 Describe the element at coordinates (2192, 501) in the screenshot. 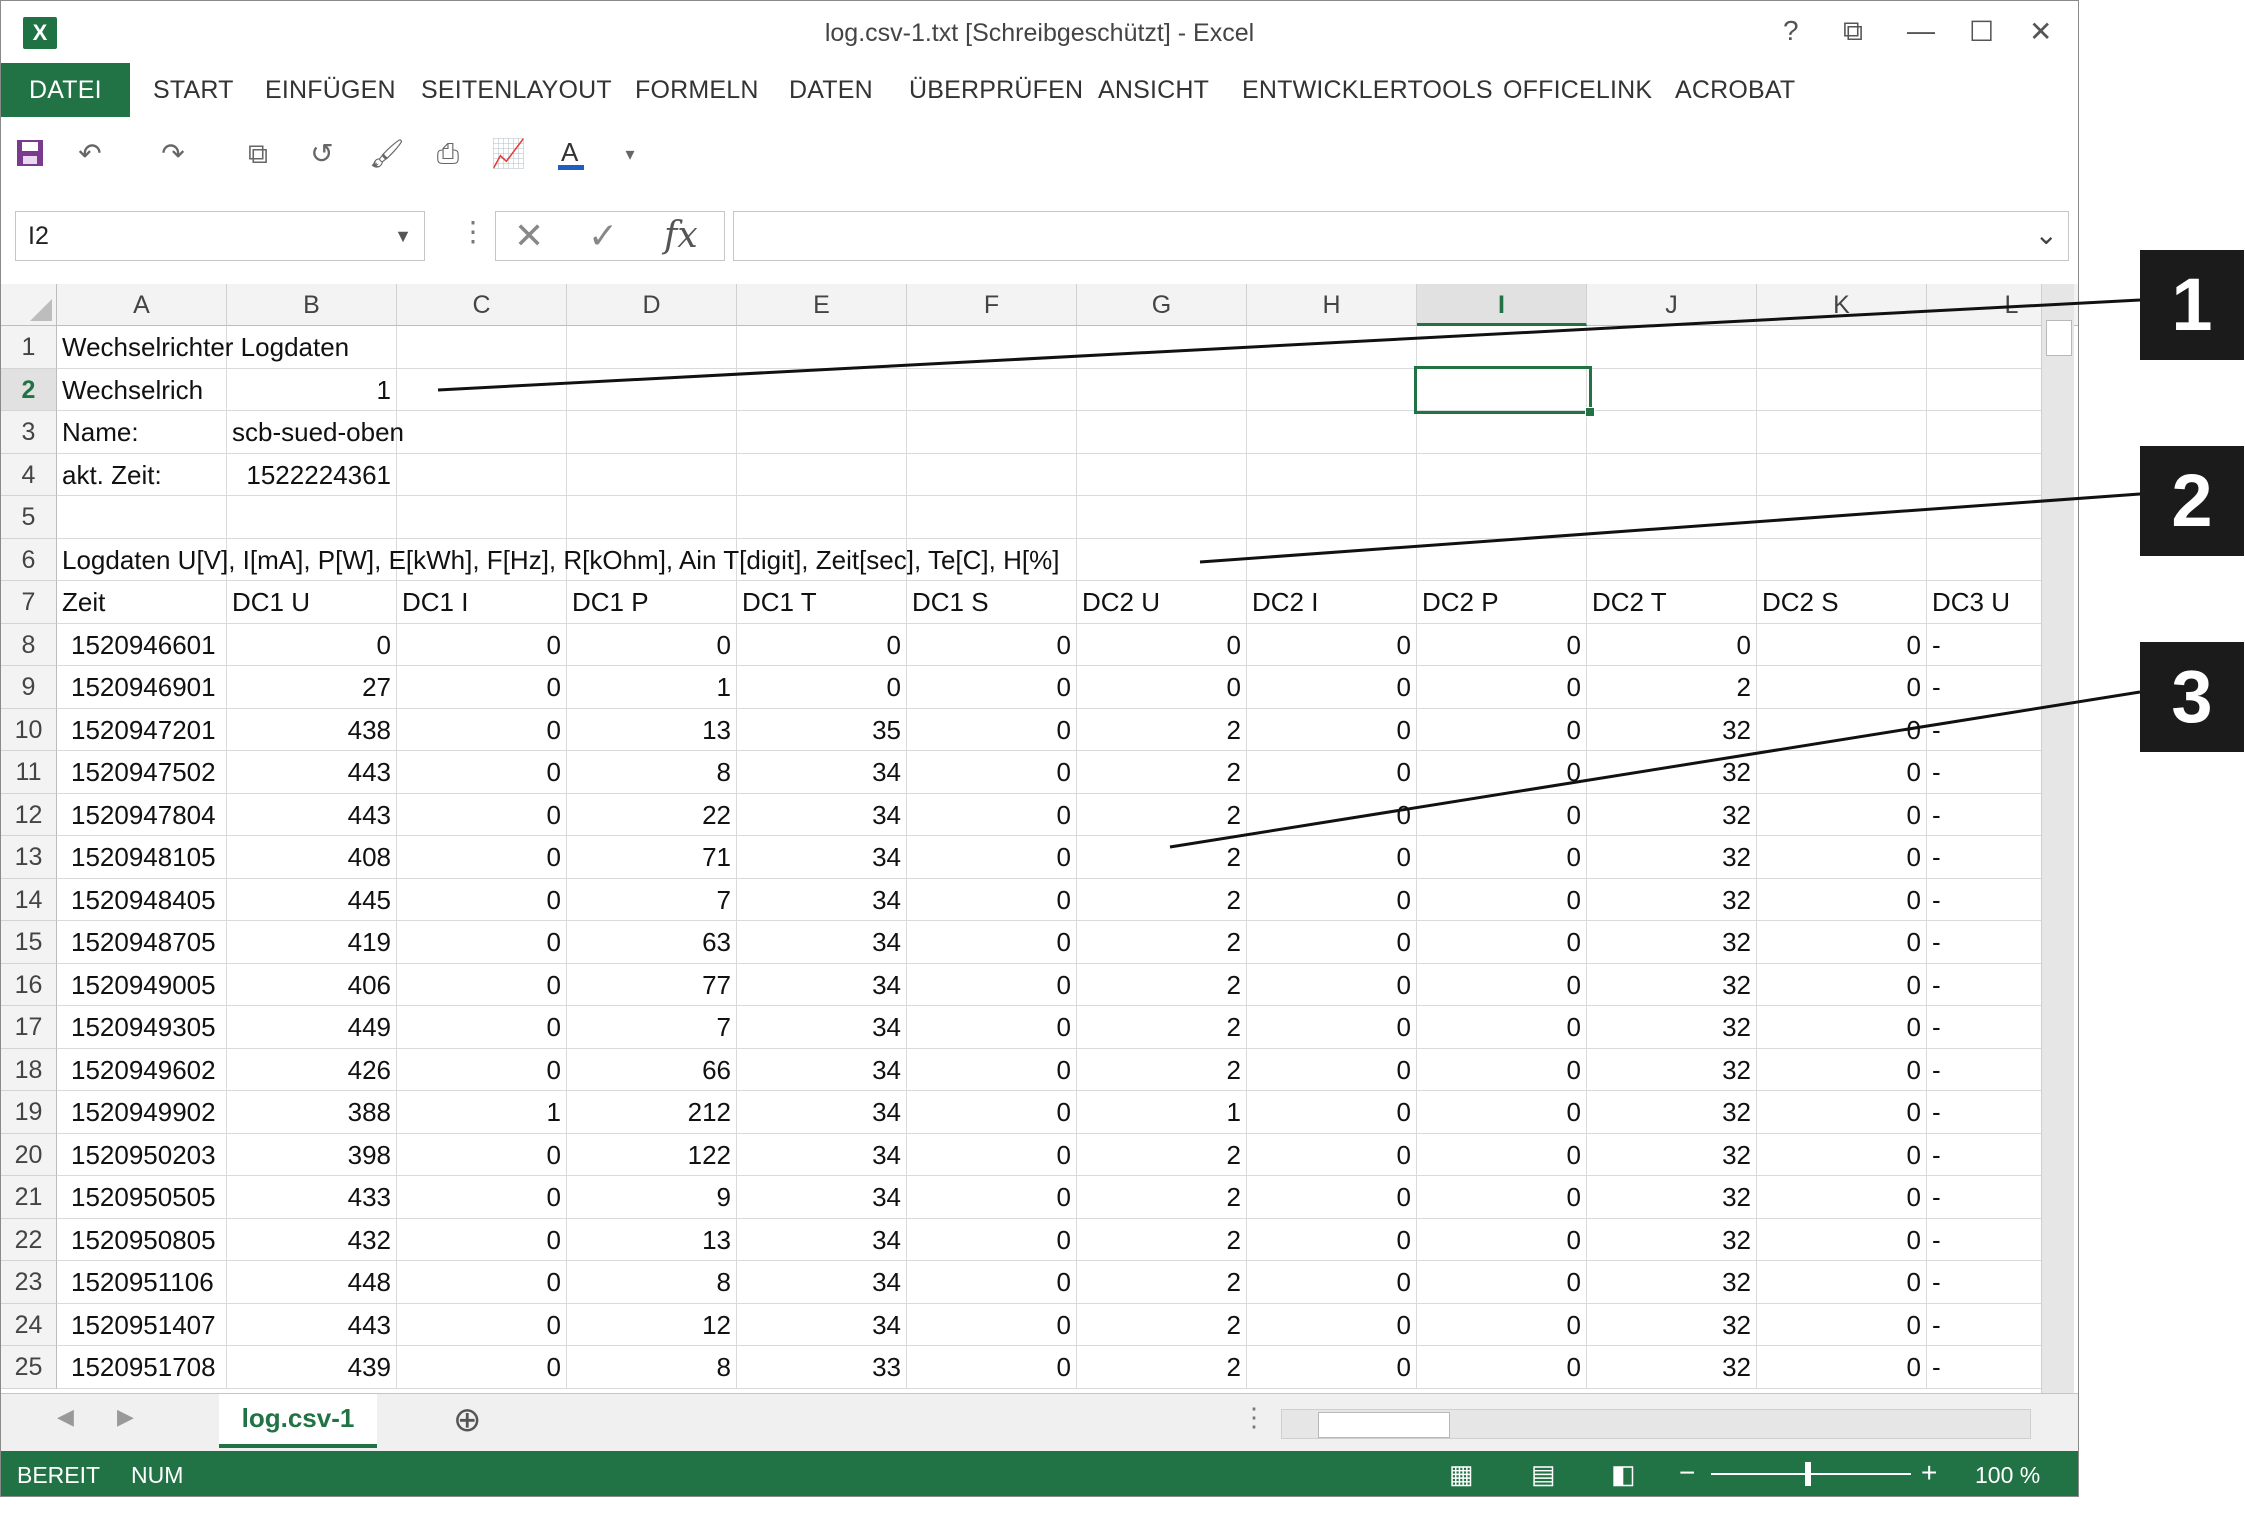

I see `callout-badge-2: 2` at that location.